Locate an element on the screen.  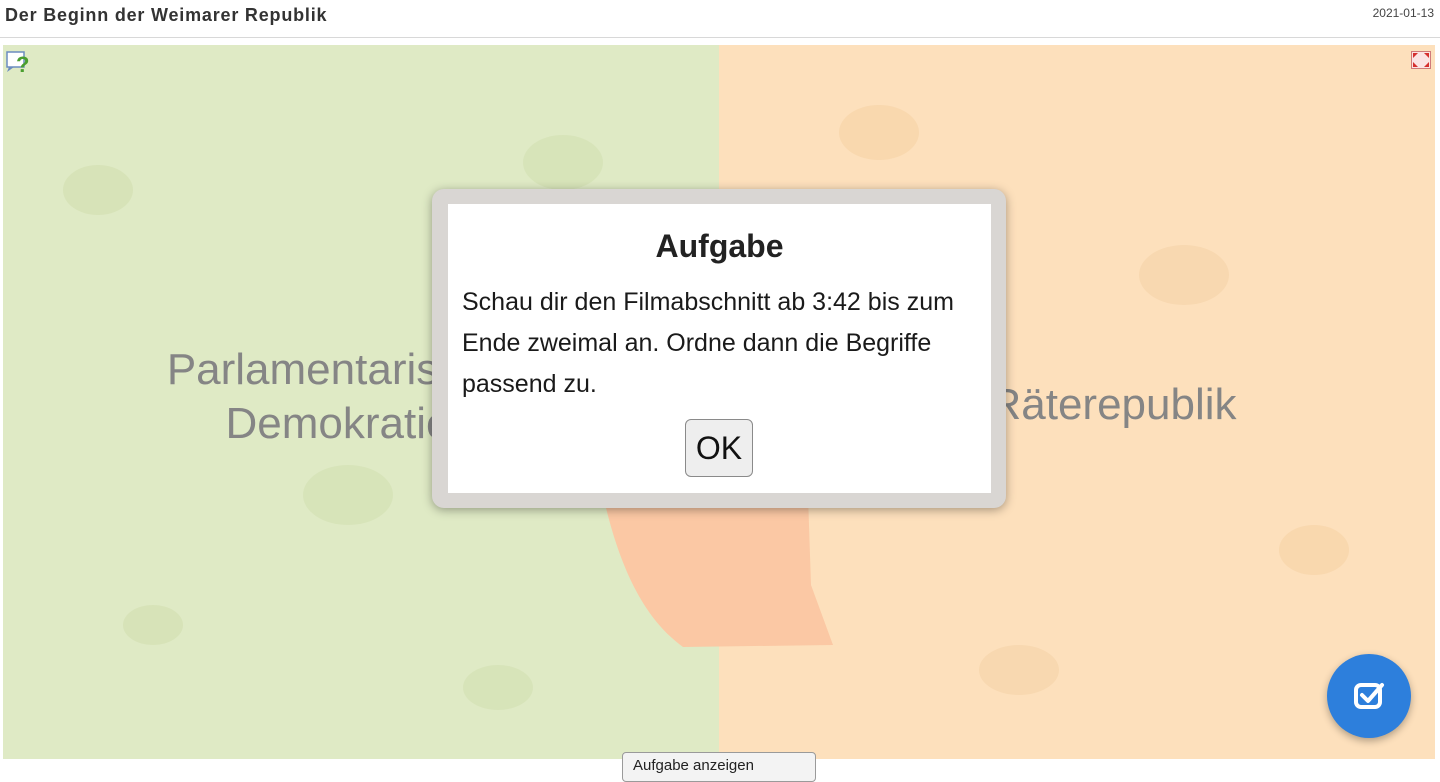
dialog-title: Aufgabe is located at coordinates (719, 246).